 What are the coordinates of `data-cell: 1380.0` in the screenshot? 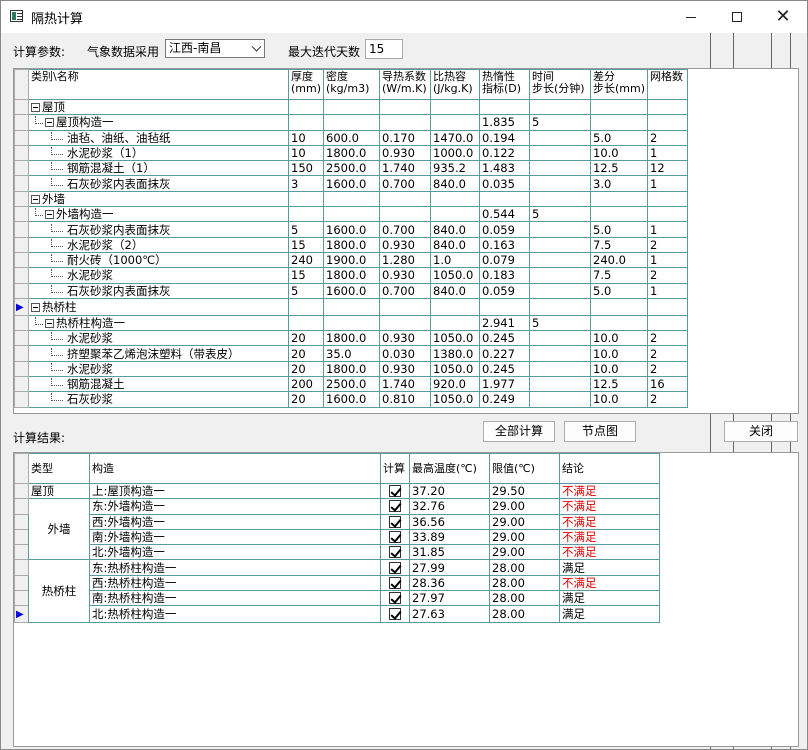 It's located at (455, 353).